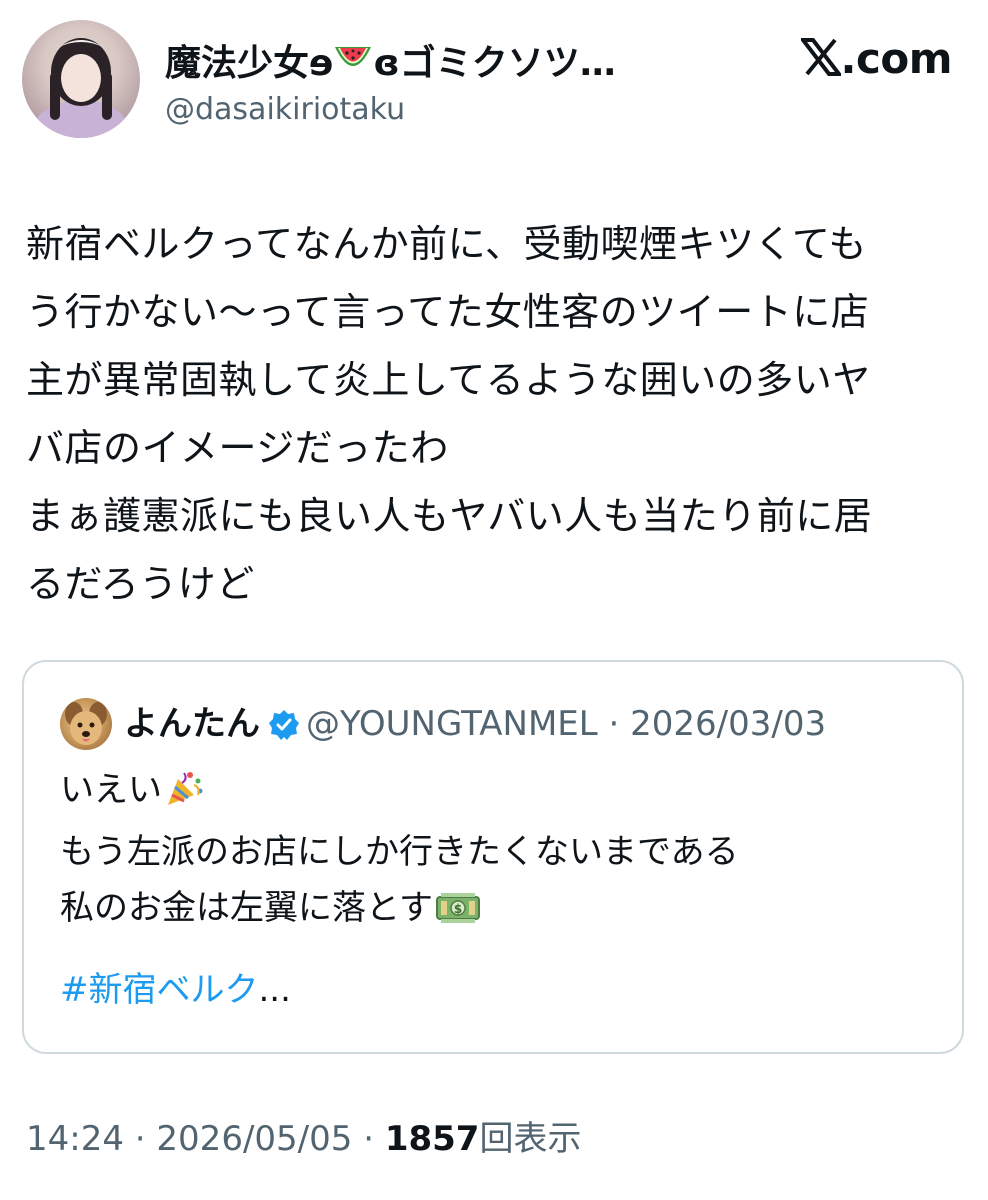 This screenshot has height=1200, width=988. Describe the element at coordinates (246, 908) in the screenshot. I see `quoted-line-text: 私のお金は左翼に落とす` at that location.